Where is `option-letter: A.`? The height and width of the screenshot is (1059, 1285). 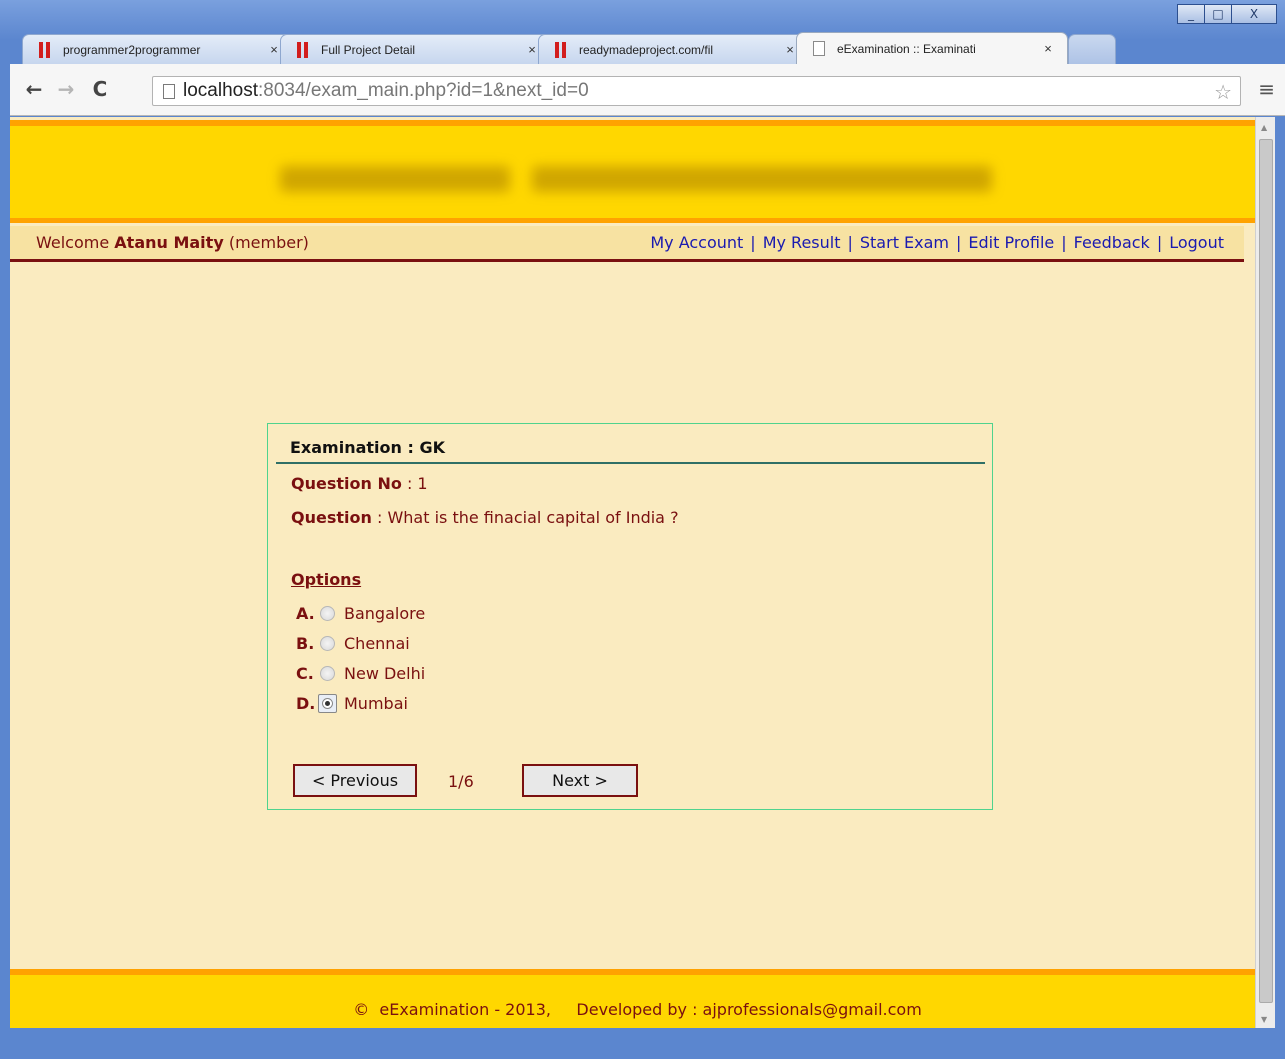
option-letter: A. is located at coordinates (305, 613).